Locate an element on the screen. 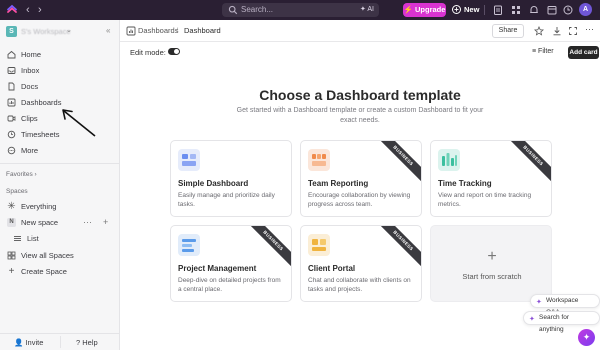 This screenshot has width=600, height=350. sidebar-item-docs: Docs is located at coordinates (60, 86).